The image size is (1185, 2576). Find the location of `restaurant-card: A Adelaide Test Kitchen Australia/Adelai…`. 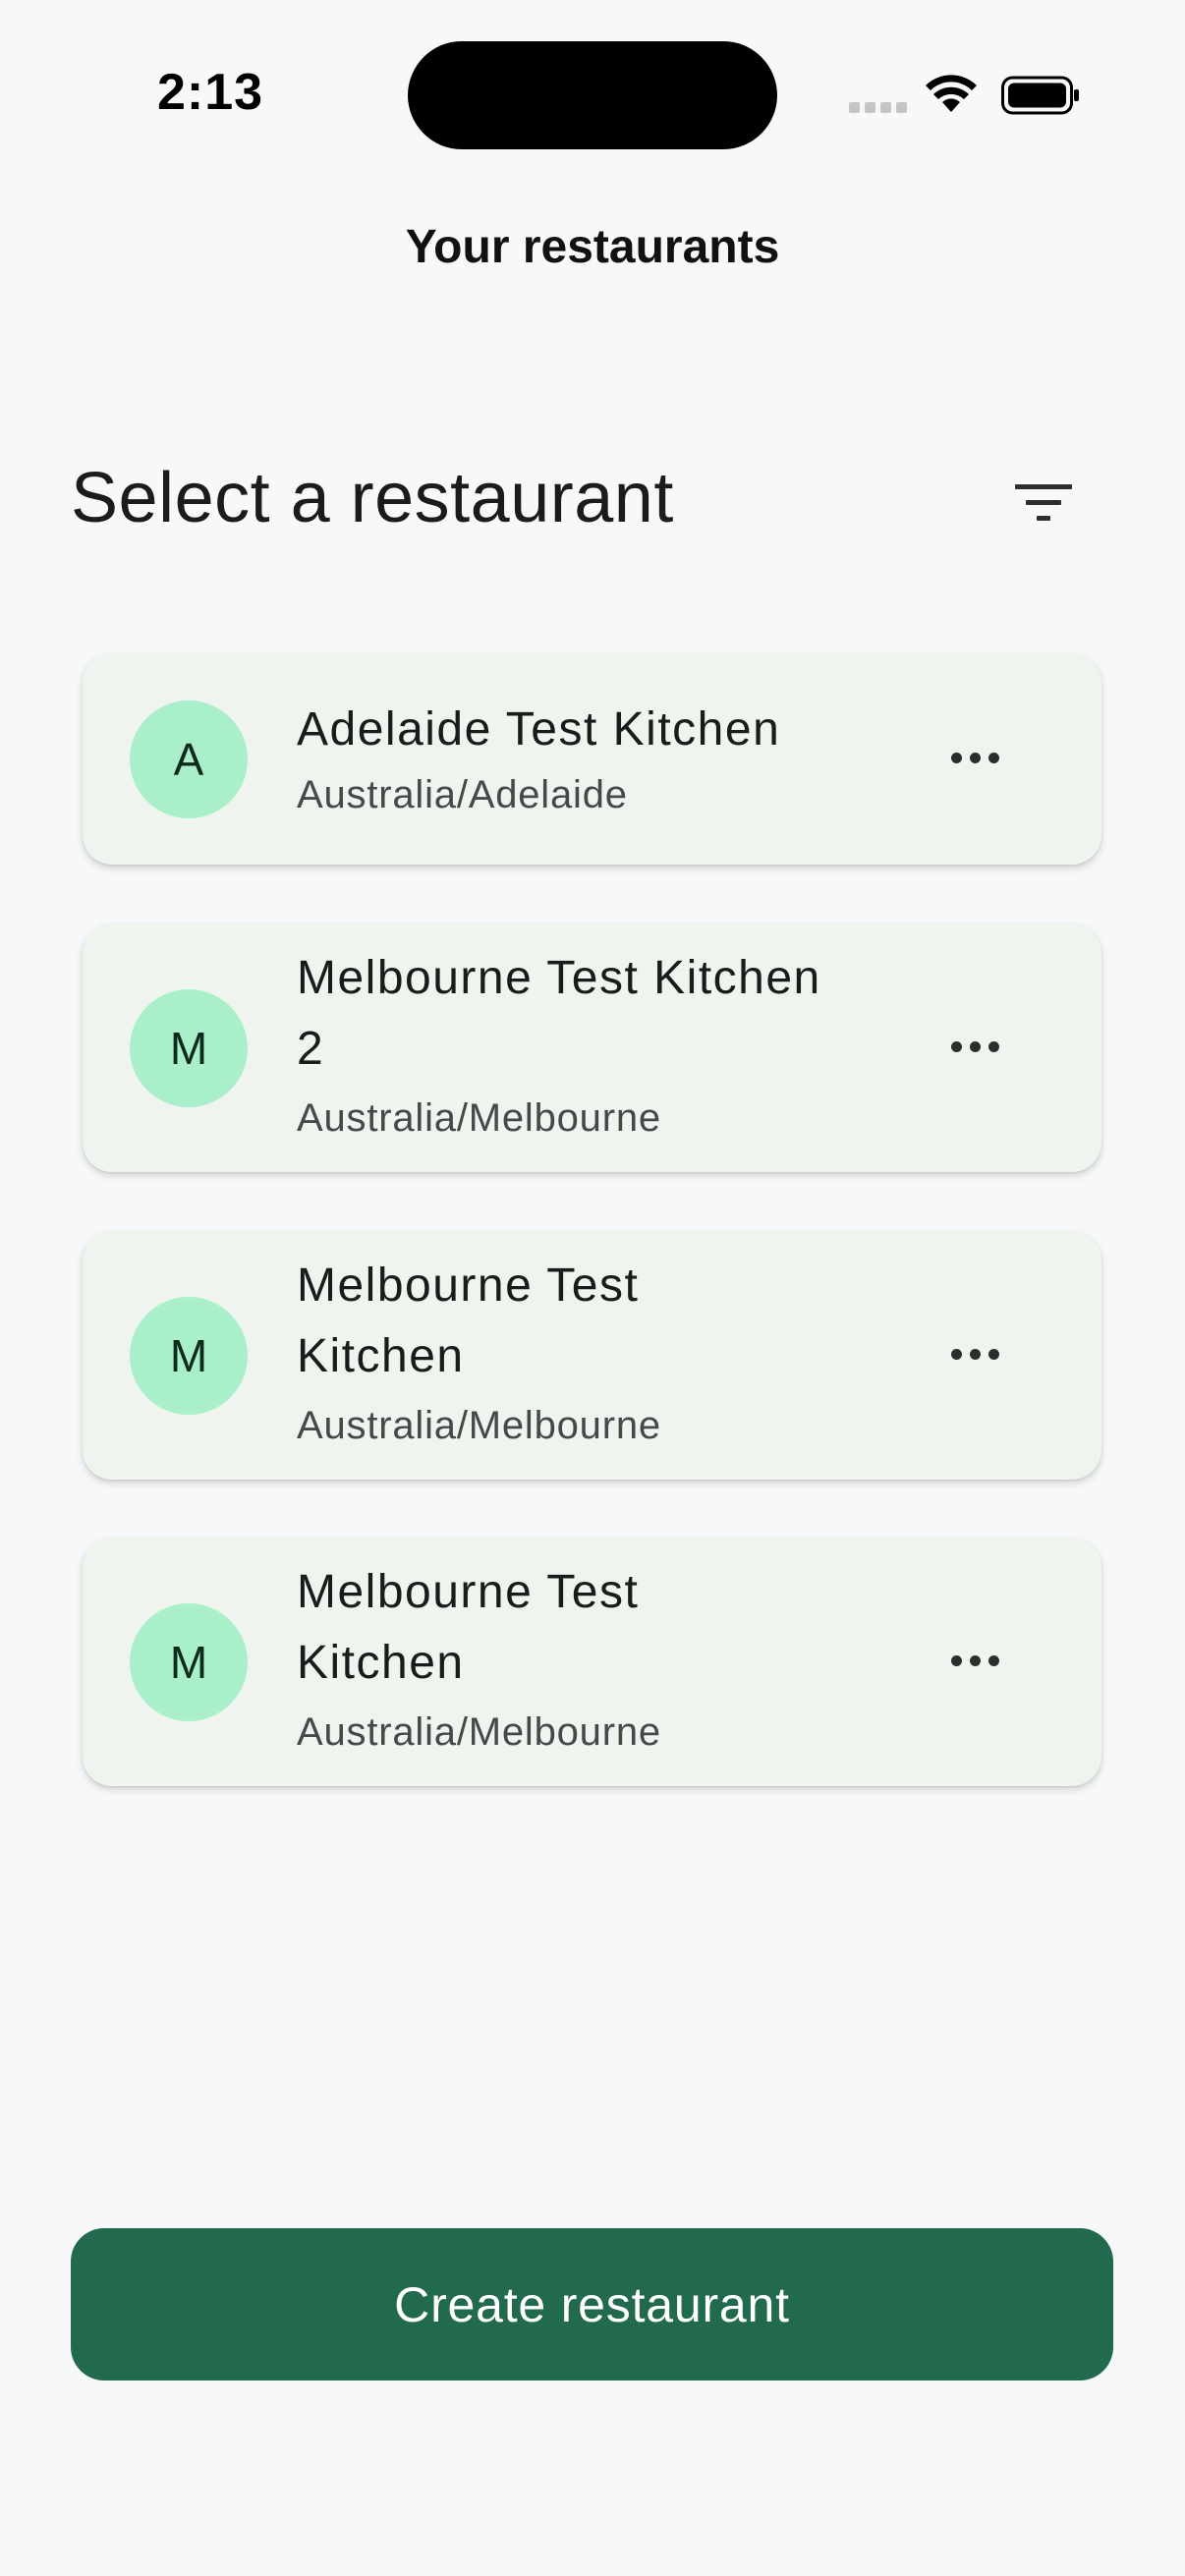

restaurant-card: A Adelaide Test Kitchen Australia/Adelai… is located at coordinates (592, 759).